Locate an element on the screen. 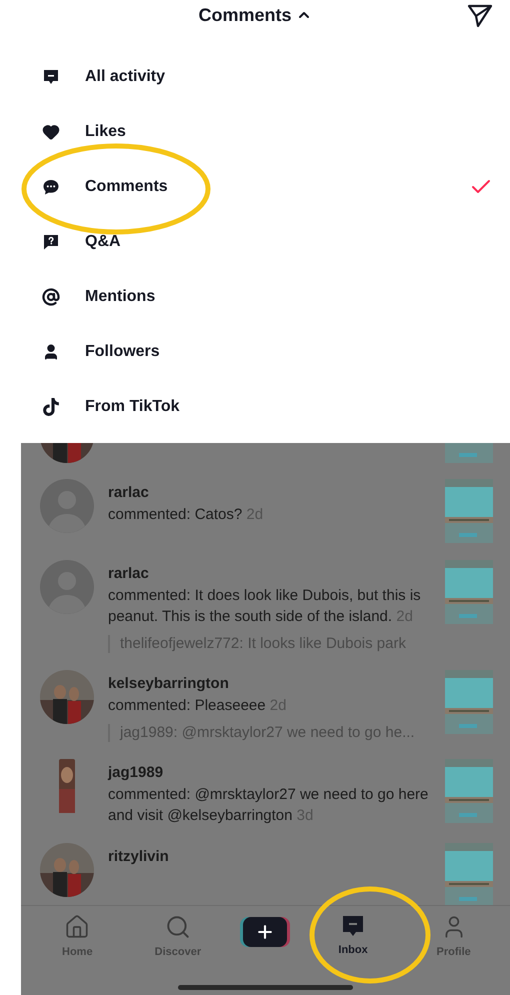  username: ritzylivin is located at coordinates (269, 857).